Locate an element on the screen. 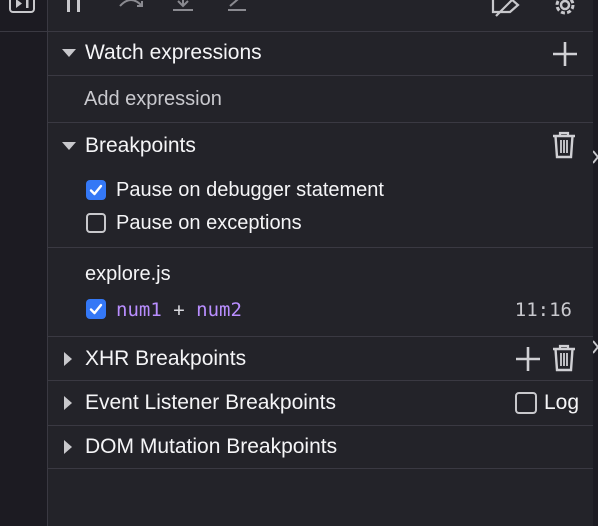  breakpoint-entry-checkbox is located at coordinates (96, 309).